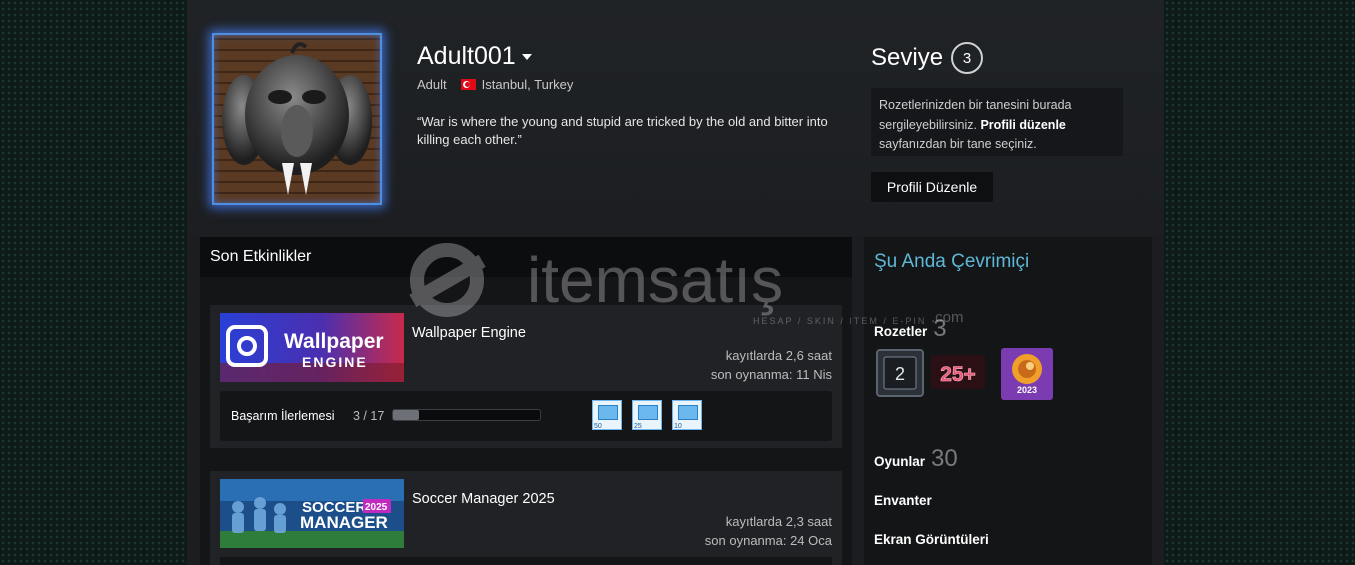 This screenshot has height=565, width=1355. Describe the element at coordinates (768, 531) in the screenshot. I see `game-playtime: kayıtlarda 2,3 saat son oynanma: 24 Oca` at that location.